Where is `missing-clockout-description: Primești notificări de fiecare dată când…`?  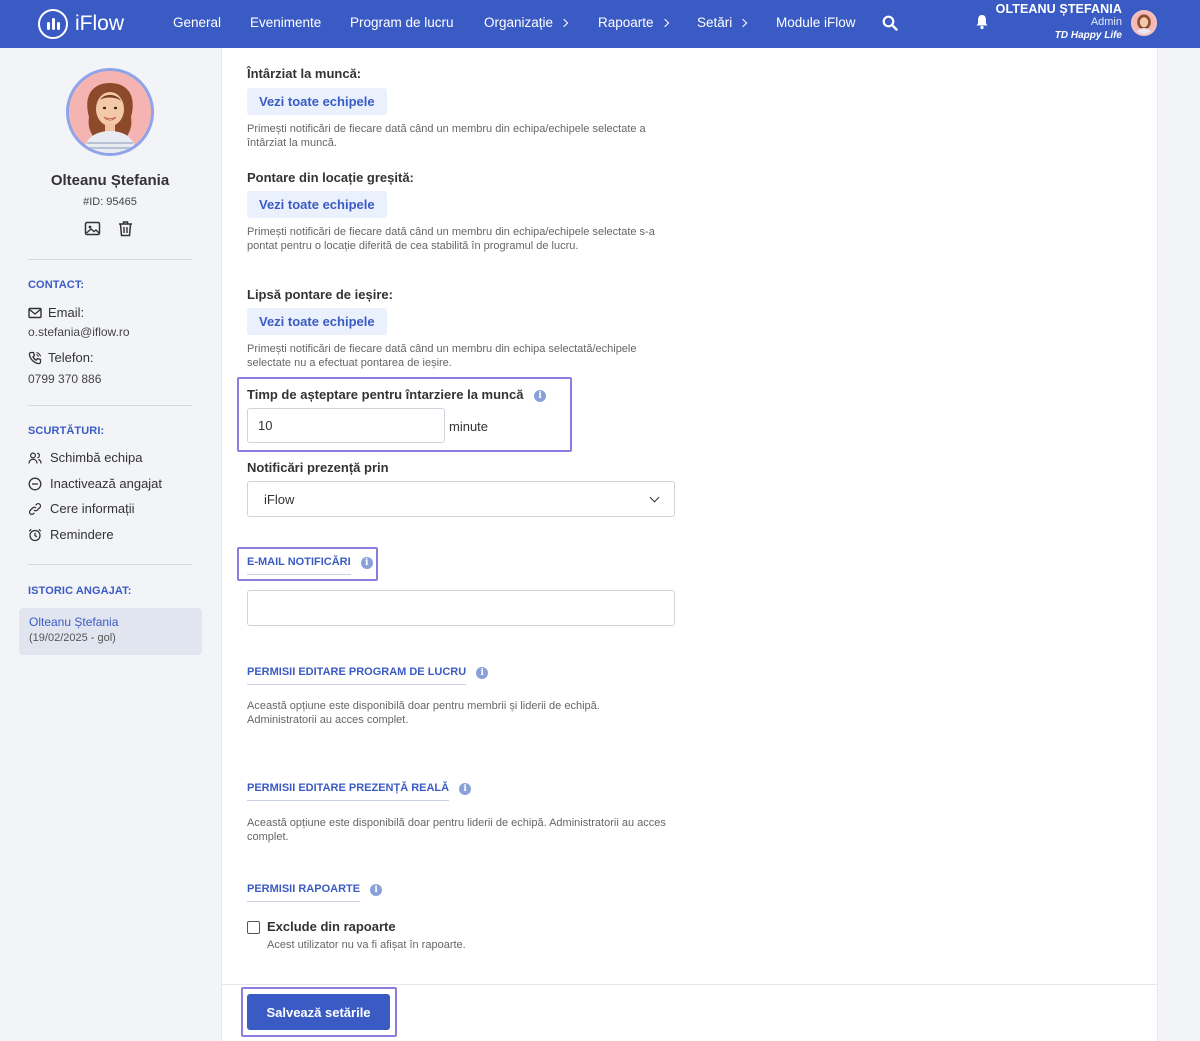
missing-clockout-description: Primești notificări de fiecare dată când… is located at coordinates (442, 356).